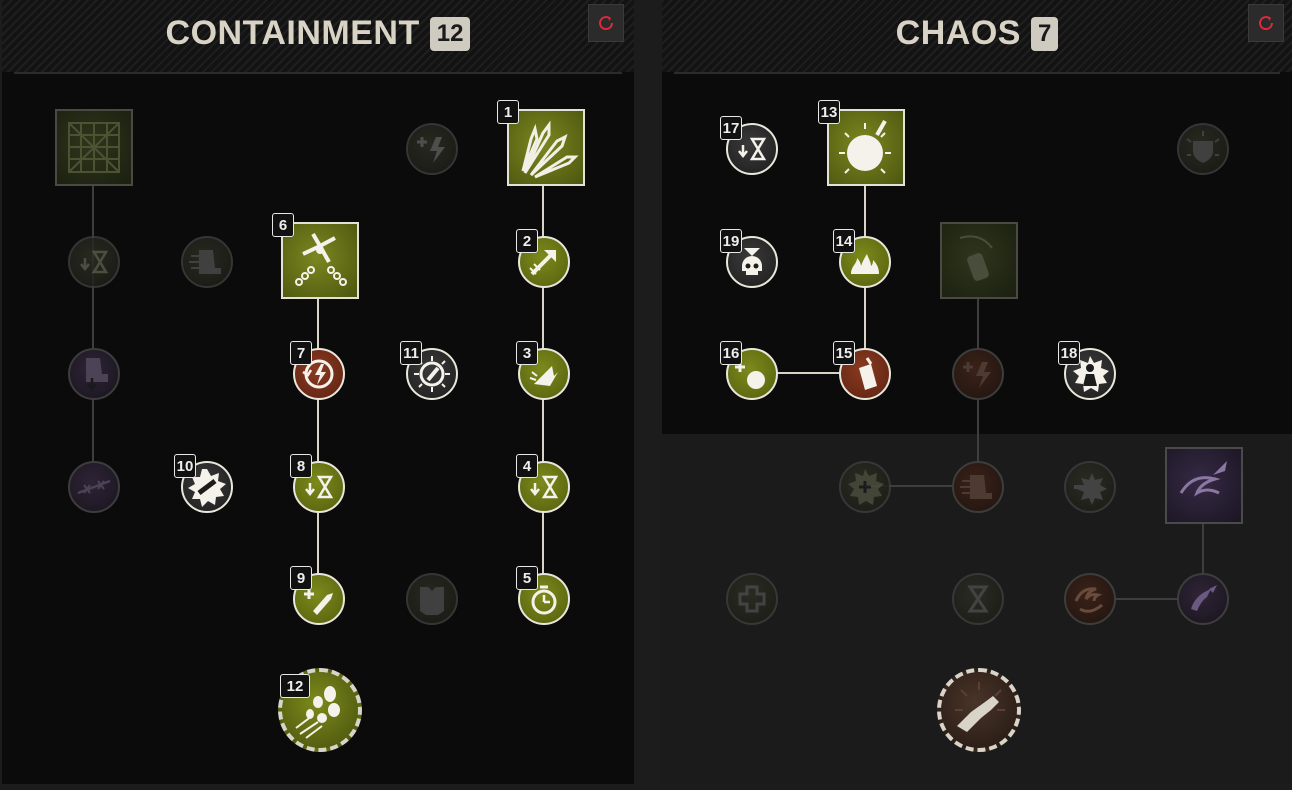 The height and width of the screenshot is (790, 1292). I want to click on armor-node, so click(432, 599).